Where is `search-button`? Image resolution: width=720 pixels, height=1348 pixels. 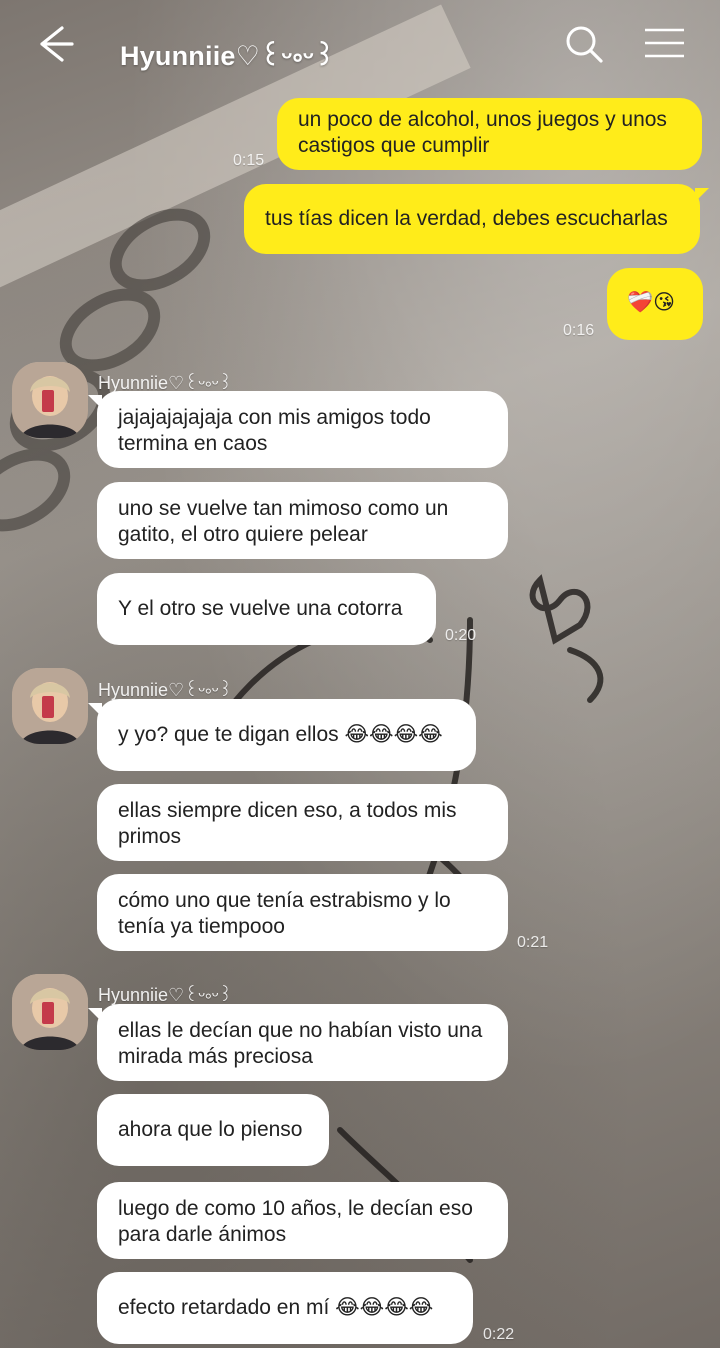 search-button is located at coordinates (584, 44).